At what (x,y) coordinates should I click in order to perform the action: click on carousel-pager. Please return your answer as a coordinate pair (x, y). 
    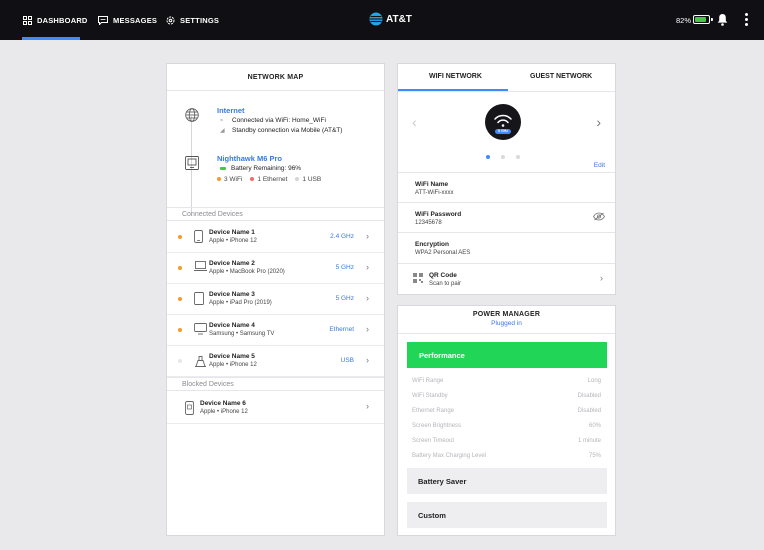
    Looking at the image, I should click on (503, 157).